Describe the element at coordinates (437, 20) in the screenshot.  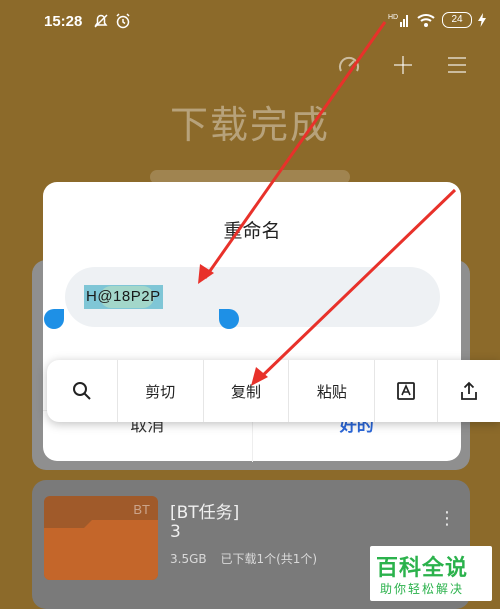
I see `status-right-icons: HD 24` at that location.